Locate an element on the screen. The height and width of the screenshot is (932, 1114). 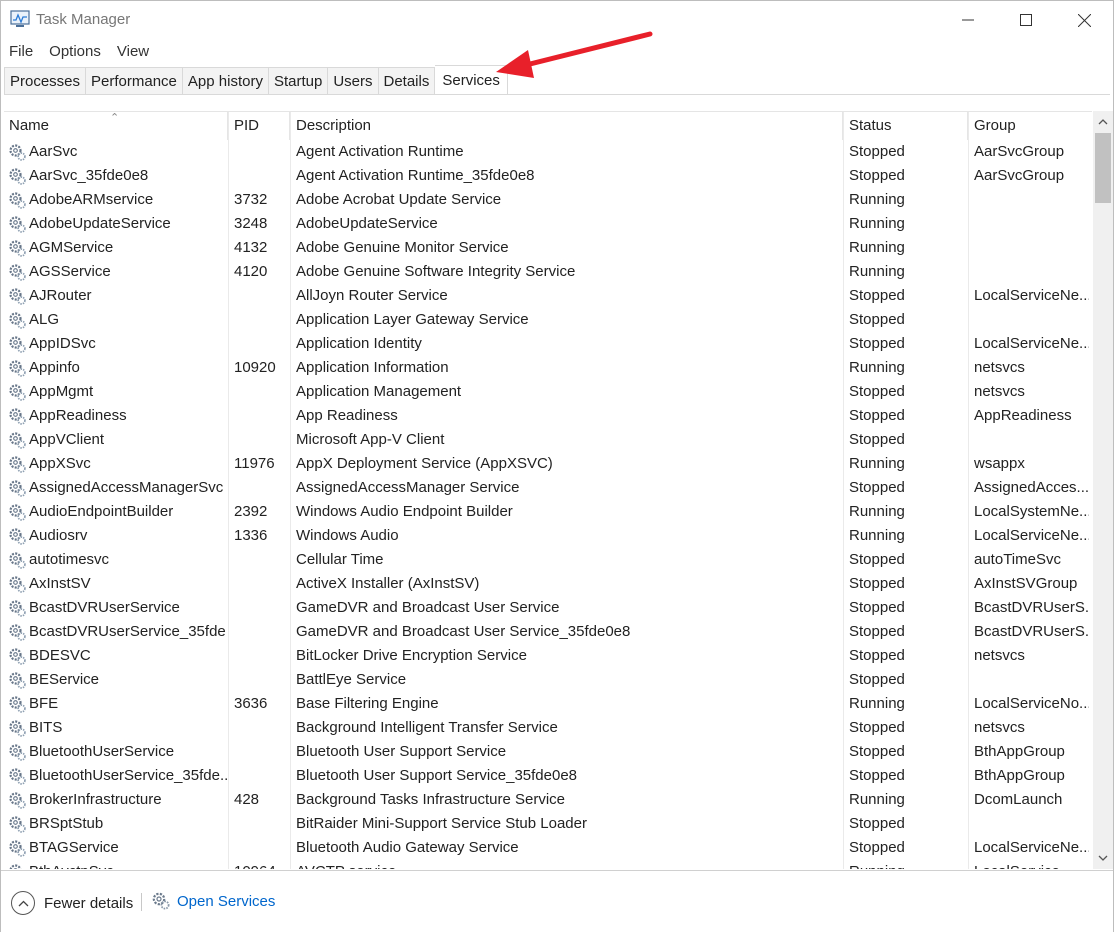
column-header-description: Description is located at coordinates (567, 126).